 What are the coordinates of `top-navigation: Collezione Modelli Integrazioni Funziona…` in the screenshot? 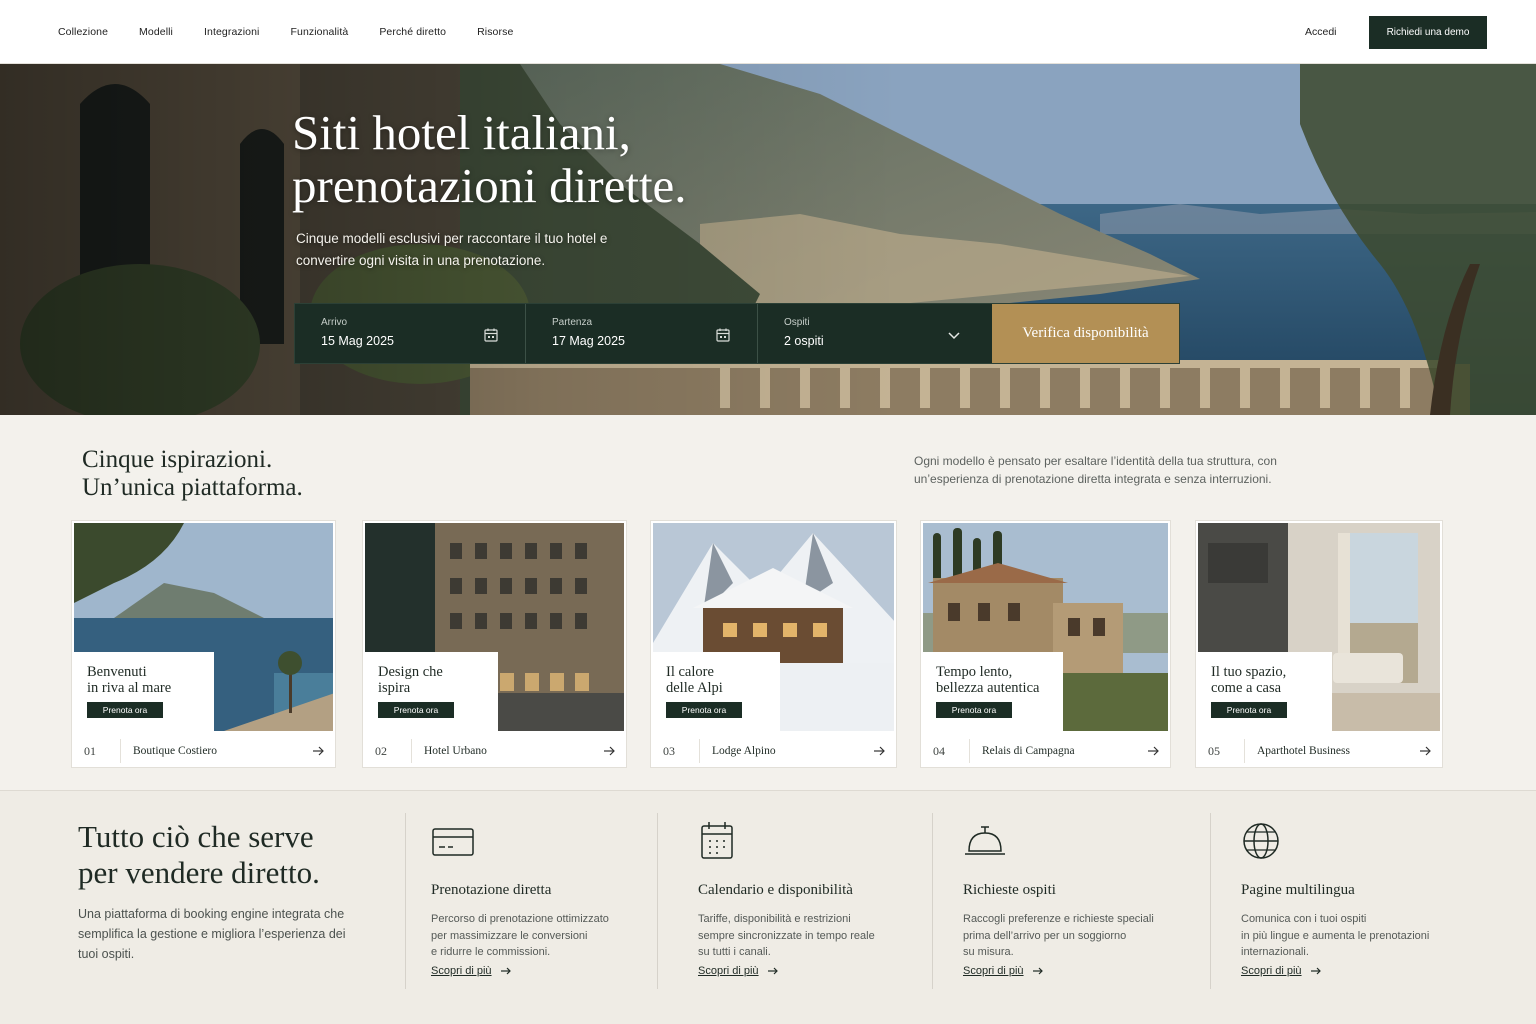 It's located at (768, 32).